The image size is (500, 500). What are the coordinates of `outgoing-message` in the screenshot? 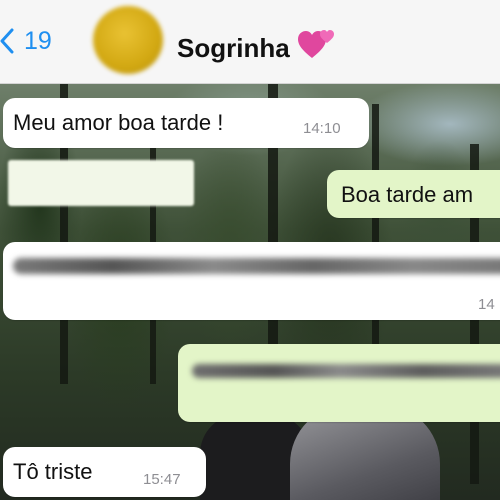 It's located at (339, 383).